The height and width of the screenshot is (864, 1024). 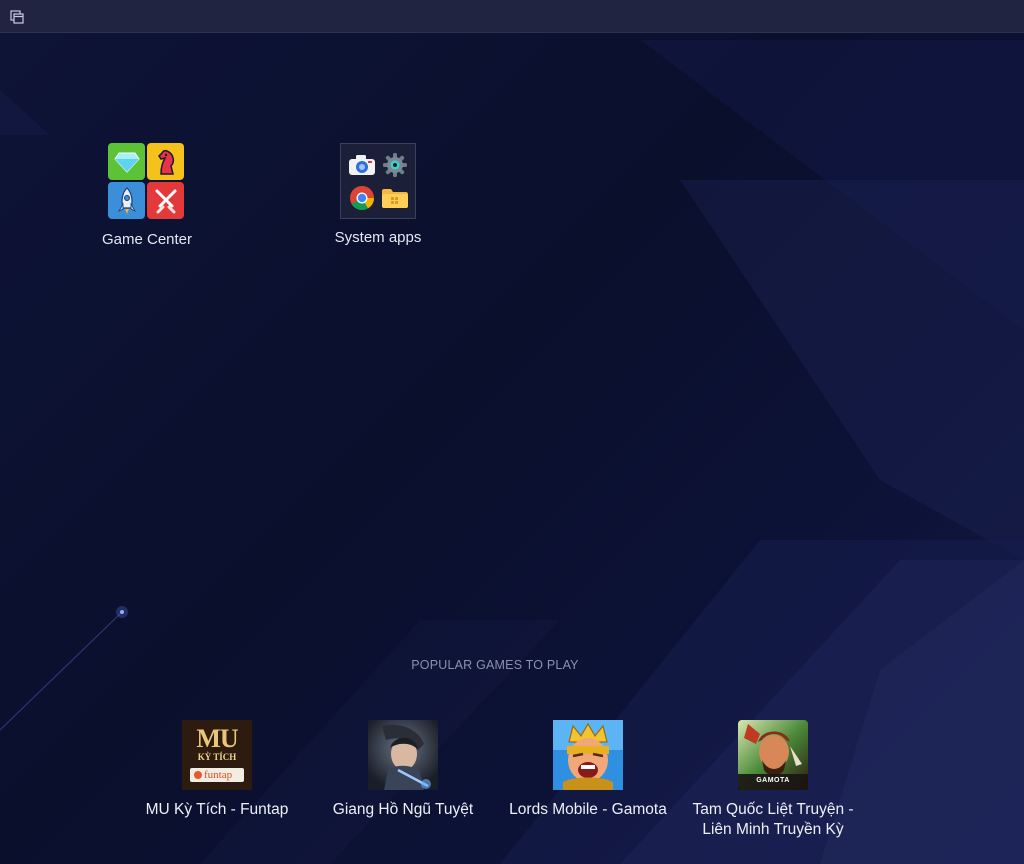 I want to click on mu-logo-text: MU, so click(x=217, y=738).